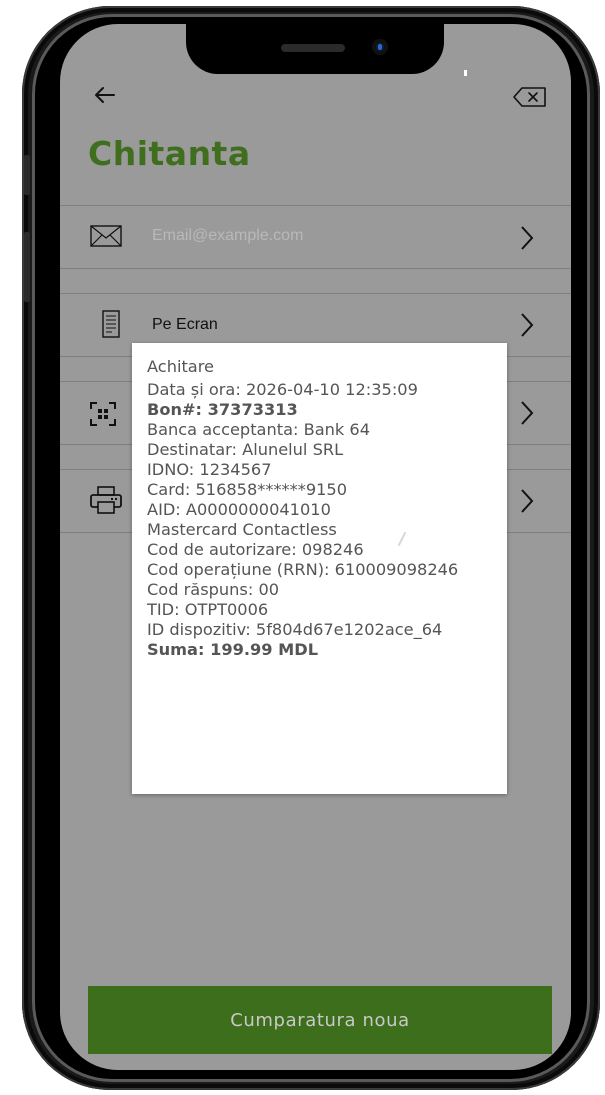  I want to click on receipt-date-time: Data și ora: 2026-04-10 12:35:09, so click(282, 389).